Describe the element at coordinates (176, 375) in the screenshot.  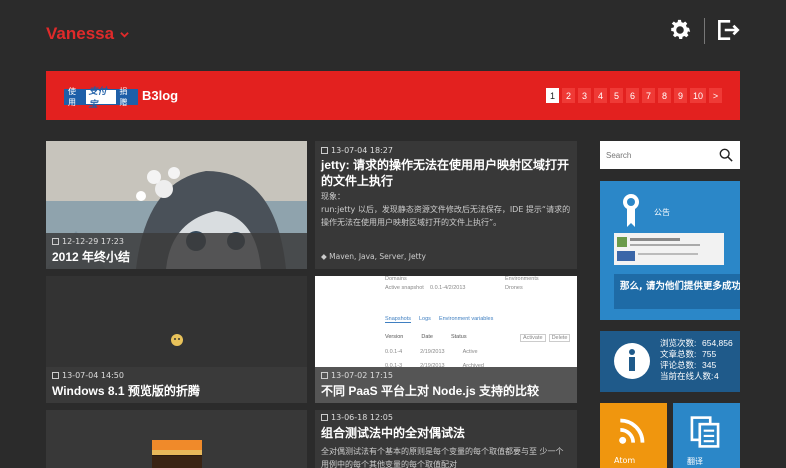
I see `post-meta: 13-07-04 14:50` at that location.